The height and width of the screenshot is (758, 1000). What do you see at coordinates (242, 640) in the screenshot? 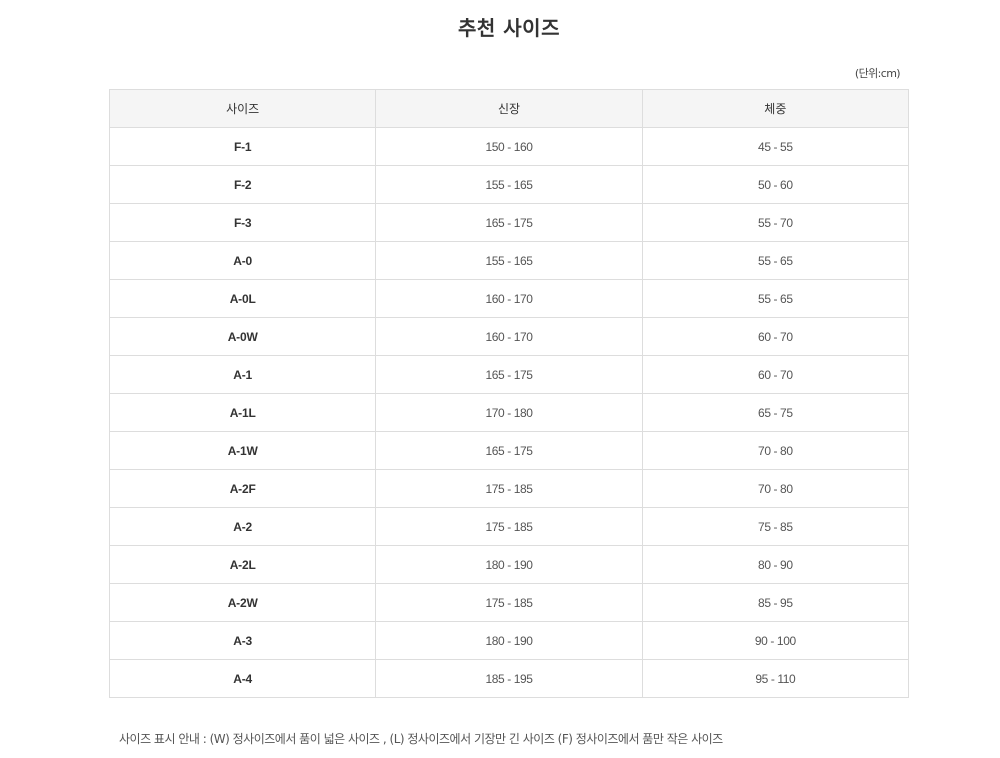
I see `size-cell: A-3` at bounding box center [242, 640].